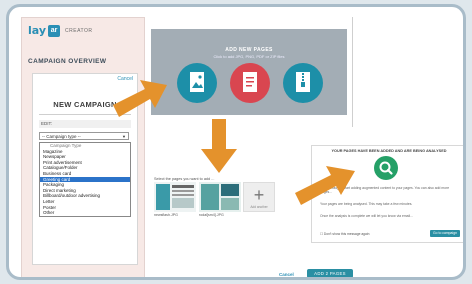 The image size is (472, 284). What do you see at coordinates (250, 83) in the screenshot?
I see `pdf-file-icon` at bounding box center [250, 83].